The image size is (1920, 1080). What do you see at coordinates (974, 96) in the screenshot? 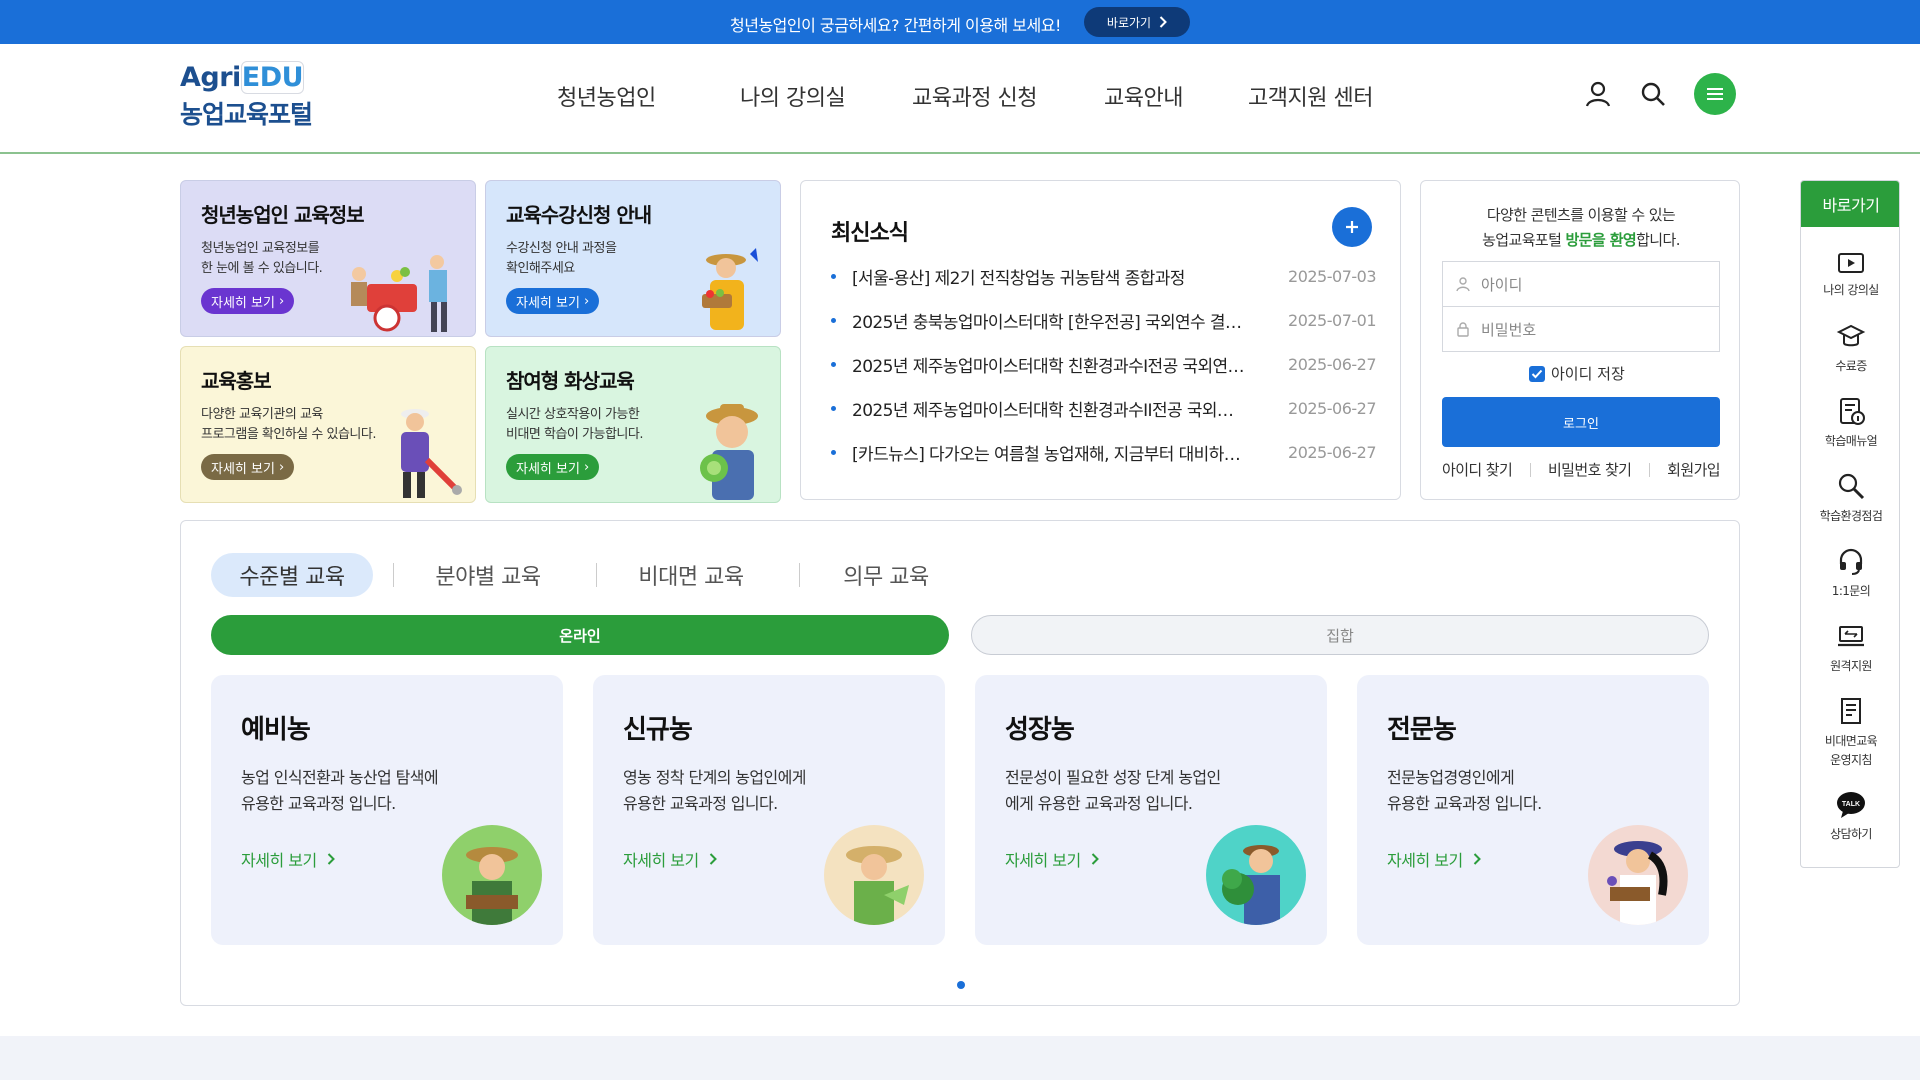
I see `nav-course-application: 교육과정 신청` at bounding box center [974, 96].